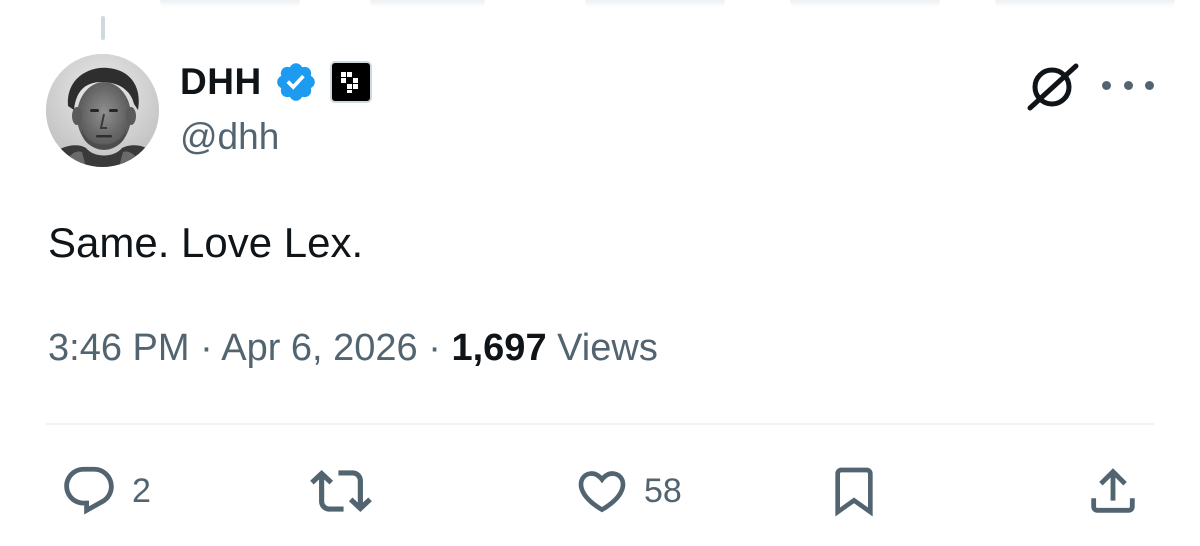 This screenshot has height=546, width=1200. Describe the element at coordinates (221, 82) in the screenshot. I see `author-display-name: DHH` at that location.